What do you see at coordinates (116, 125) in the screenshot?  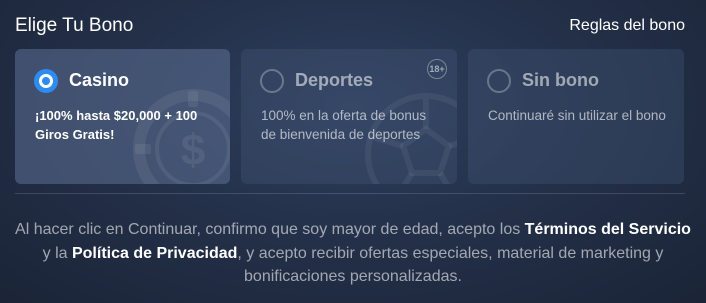 I see `option-description-casino: ¡100% hasta $20,000 + 100 Giros Gratis!` at bounding box center [116, 125].